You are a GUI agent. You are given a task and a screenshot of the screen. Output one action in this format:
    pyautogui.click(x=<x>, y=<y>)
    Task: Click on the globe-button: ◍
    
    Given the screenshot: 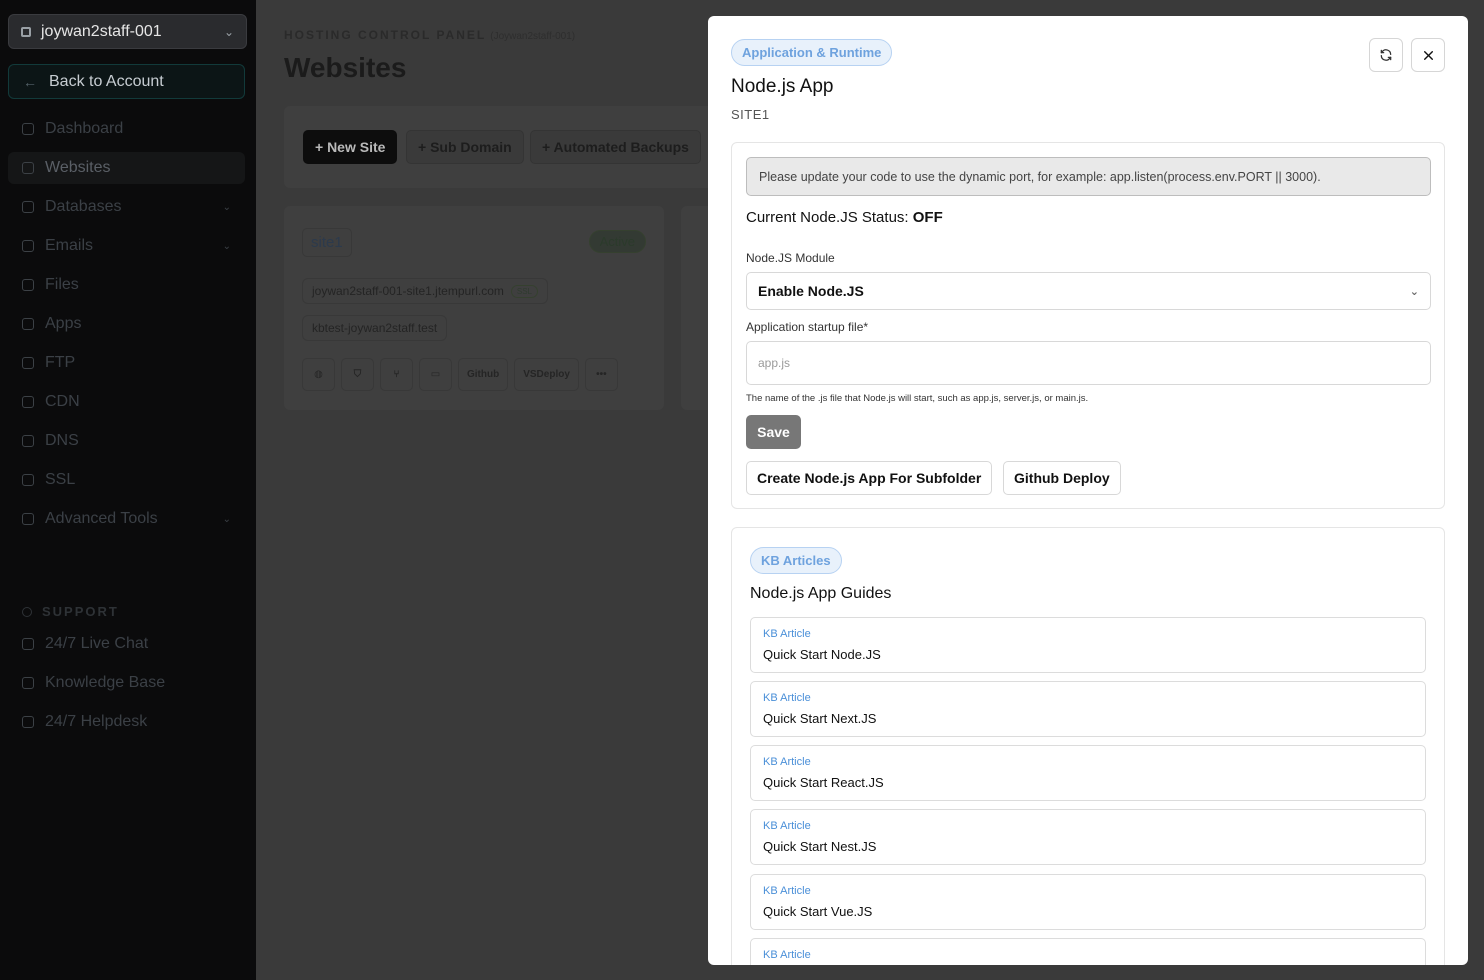 What is the action you would take?
    pyautogui.click(x=318, y=374)
    